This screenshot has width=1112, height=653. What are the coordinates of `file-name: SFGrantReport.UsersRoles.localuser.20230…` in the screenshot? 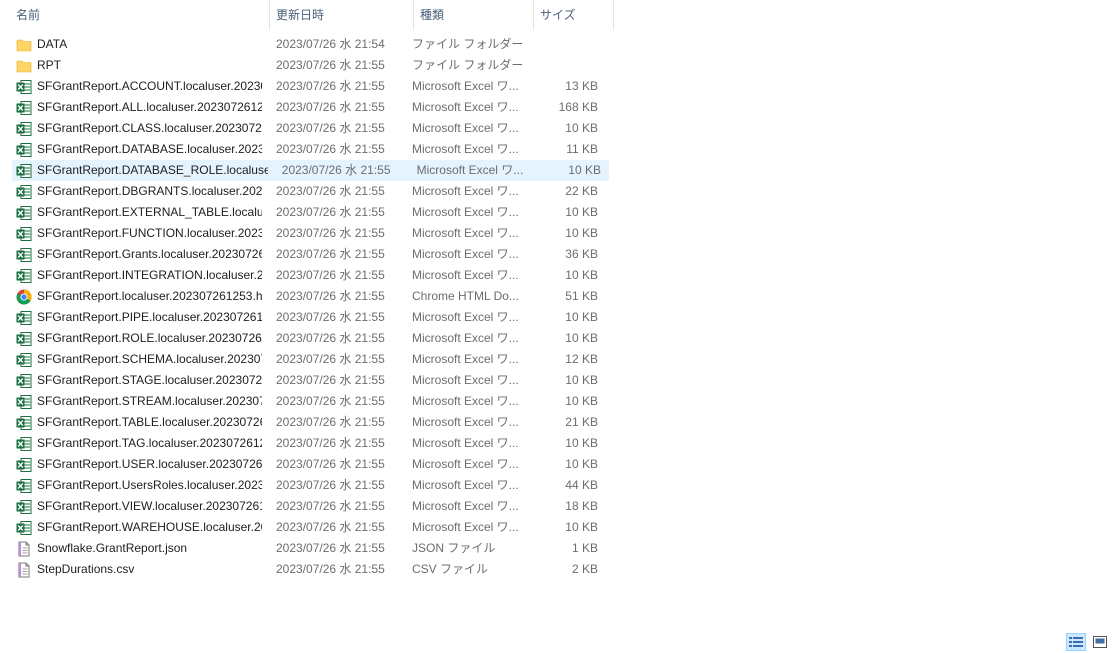 It's located at (149, 485).